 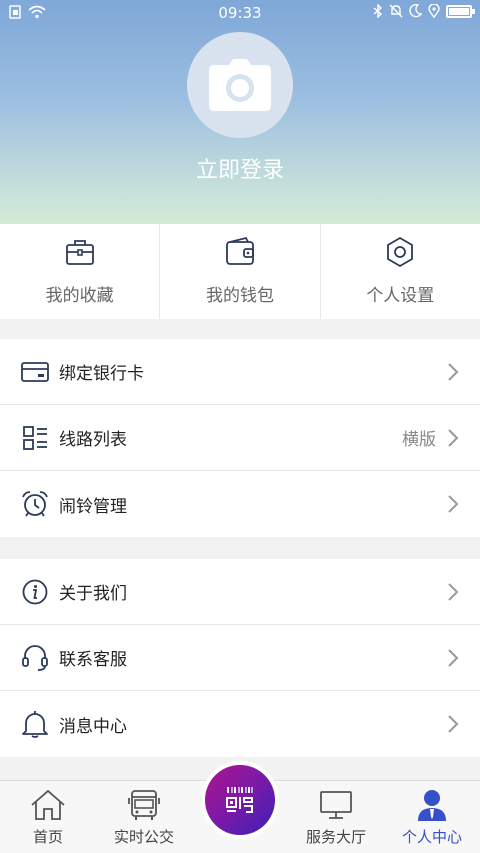 I want to click on favorites-label: 我的收藏, so click(x=79, y=296).